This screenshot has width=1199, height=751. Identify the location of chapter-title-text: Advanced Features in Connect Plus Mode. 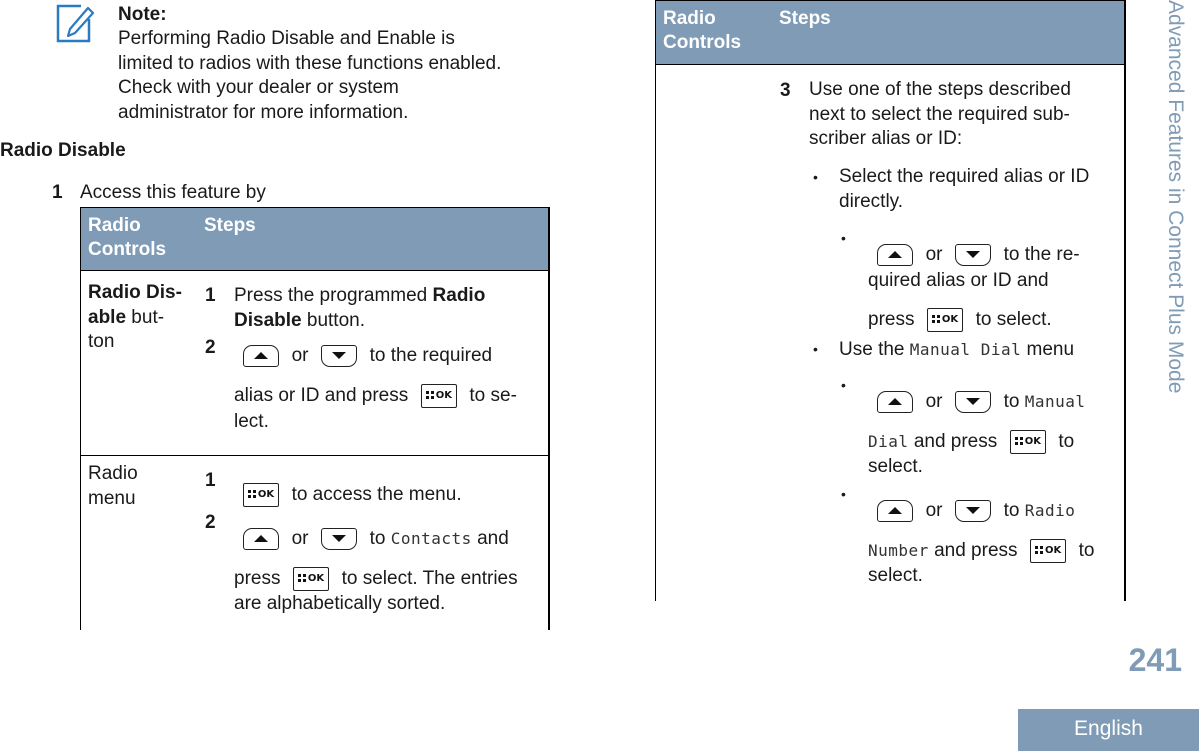
(1175, 197).